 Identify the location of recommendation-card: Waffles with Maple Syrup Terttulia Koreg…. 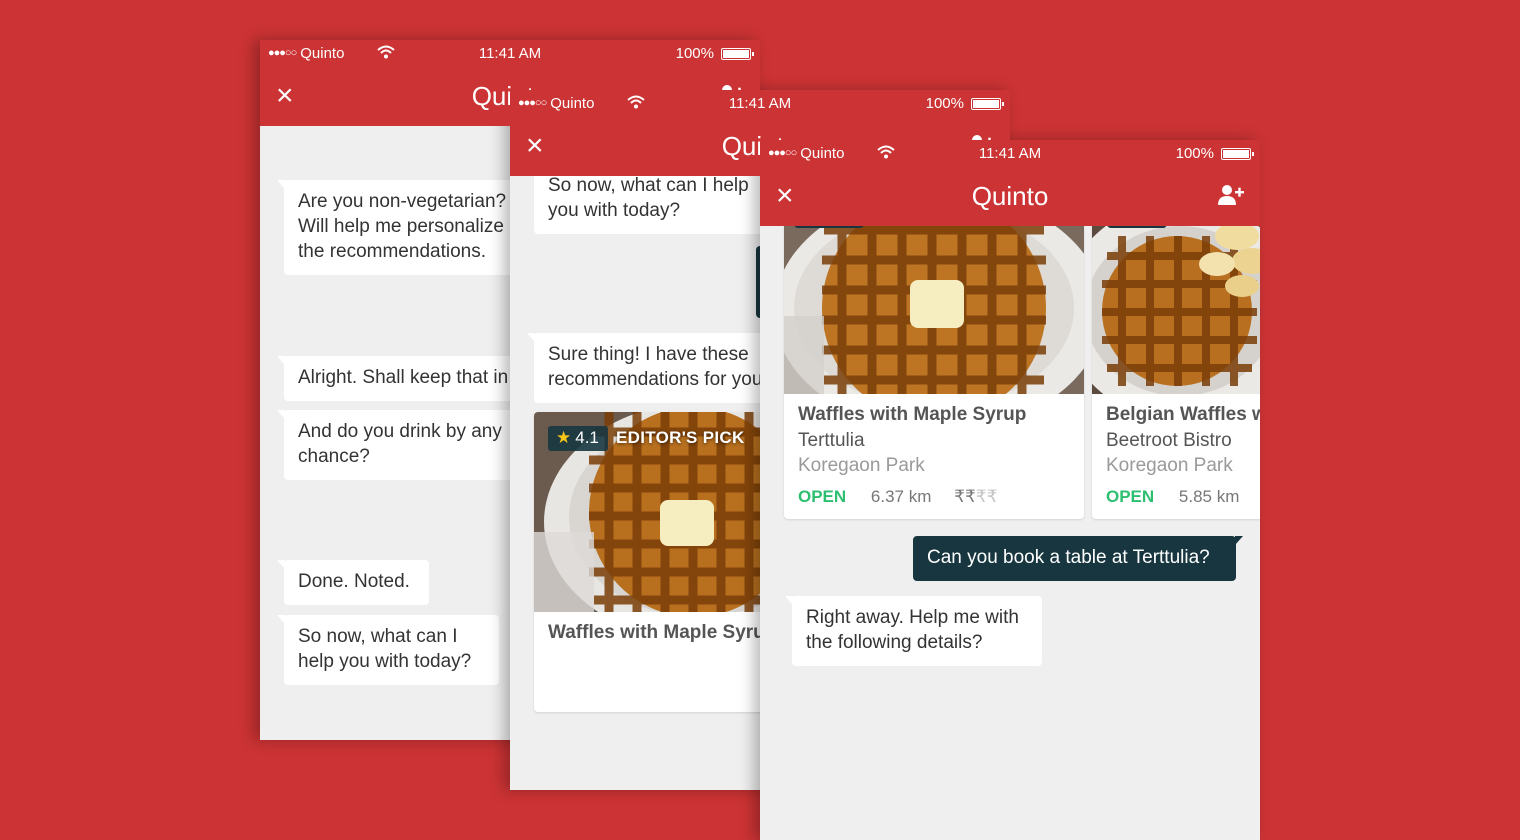
(934, 372).